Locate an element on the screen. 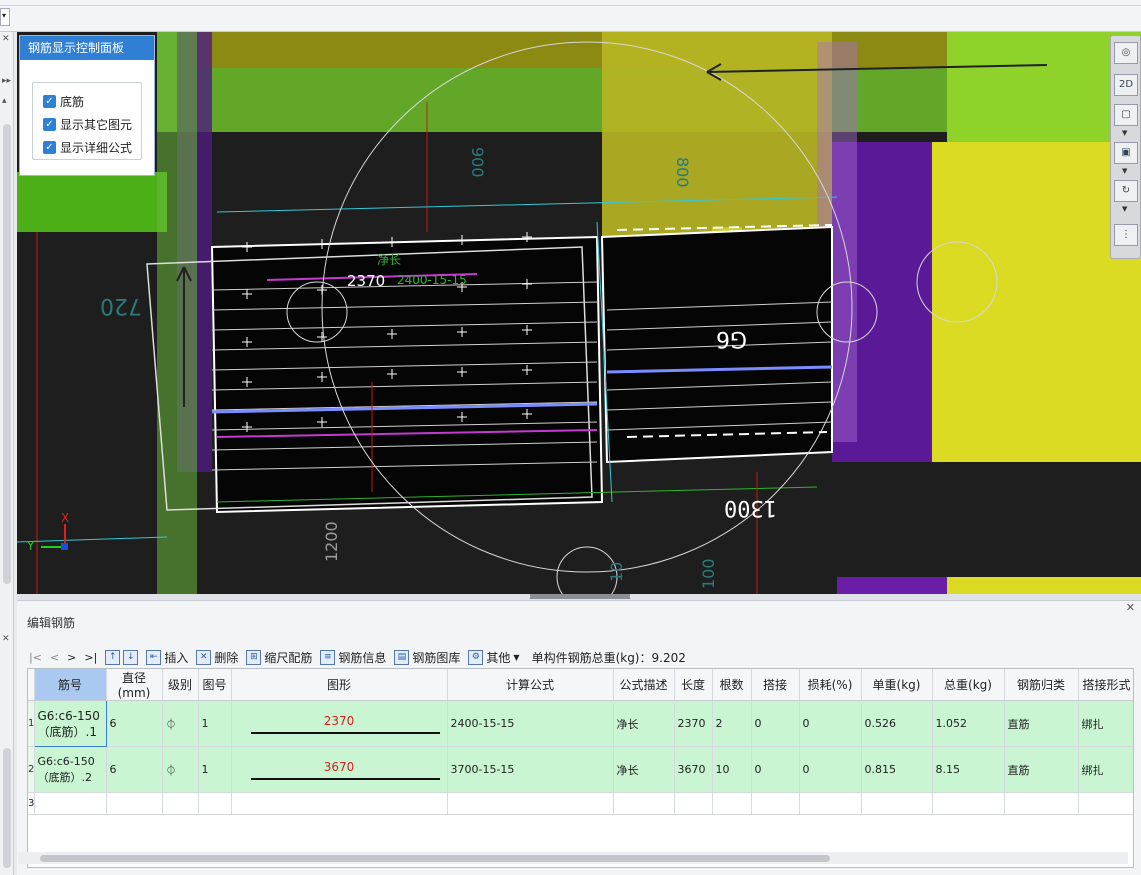 This screenshot has height=875, width=1141. header-unit-weight: 单重(kg) is located at coordinates (897, 685).